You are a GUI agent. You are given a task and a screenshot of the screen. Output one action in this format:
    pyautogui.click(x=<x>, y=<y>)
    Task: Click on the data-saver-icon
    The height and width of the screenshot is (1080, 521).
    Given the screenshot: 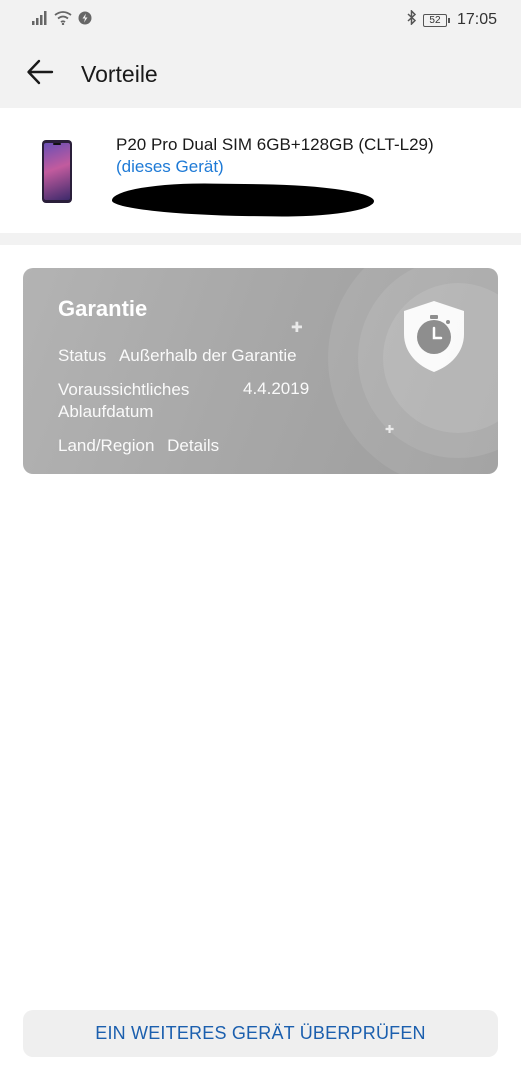 What is the action you would take?
    pyautogui.click(x=85, y=20)
    